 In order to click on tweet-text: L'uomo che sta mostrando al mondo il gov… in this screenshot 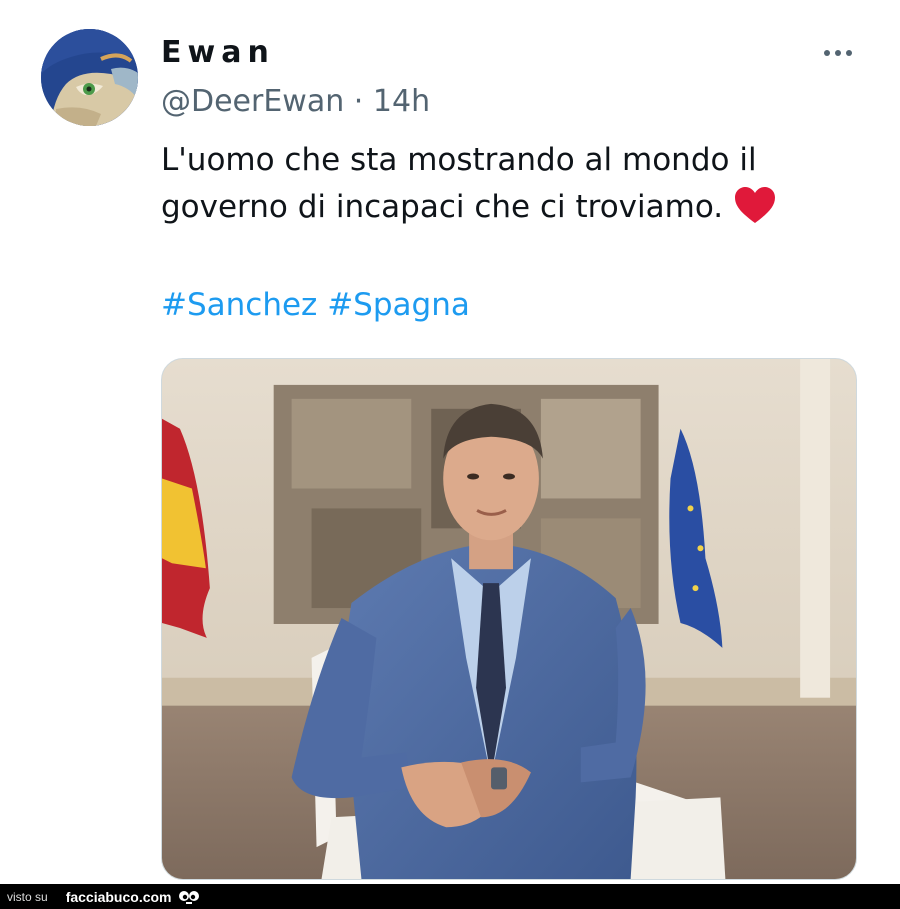, I will do `click(511, 184)`.